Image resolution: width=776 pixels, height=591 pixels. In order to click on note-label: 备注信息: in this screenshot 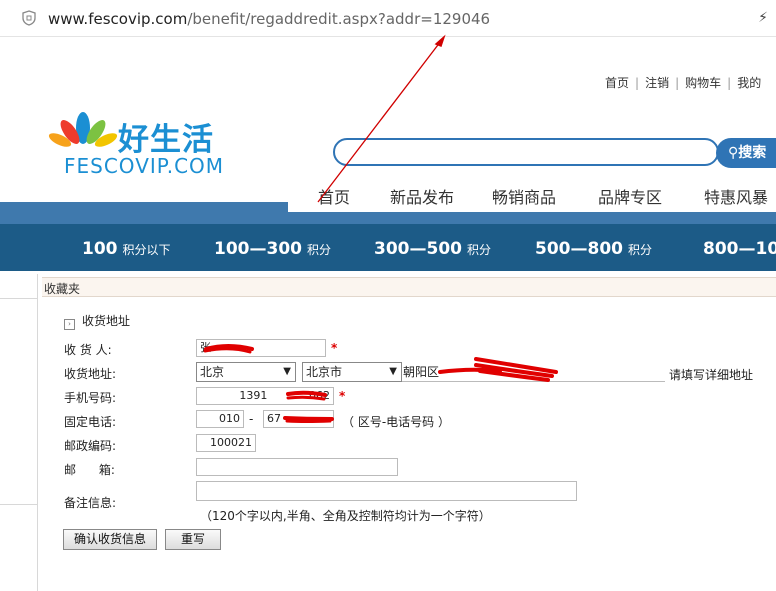, I will do `click(90, 503)`.